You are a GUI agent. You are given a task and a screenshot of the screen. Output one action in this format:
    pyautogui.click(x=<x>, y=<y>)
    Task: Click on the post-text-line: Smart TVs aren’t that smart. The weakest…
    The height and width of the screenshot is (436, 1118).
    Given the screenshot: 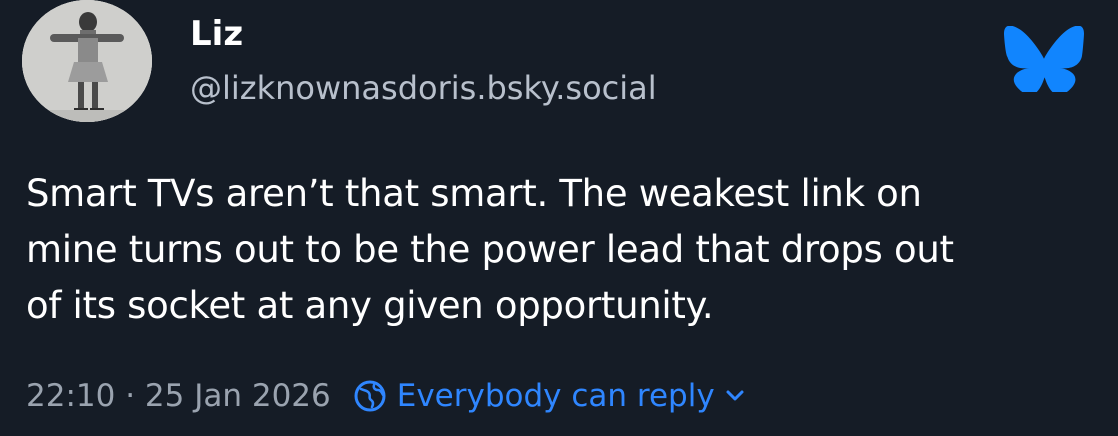 What is the action you would take?
    pyautogui.click(x=474, y=193)
    